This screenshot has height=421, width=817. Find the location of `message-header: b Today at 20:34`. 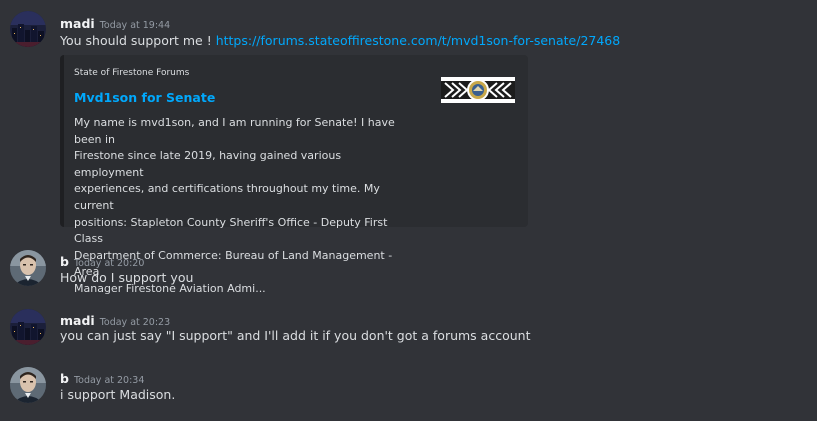

message-header: b Today at 20:34 is located at coordinates (102, 377).